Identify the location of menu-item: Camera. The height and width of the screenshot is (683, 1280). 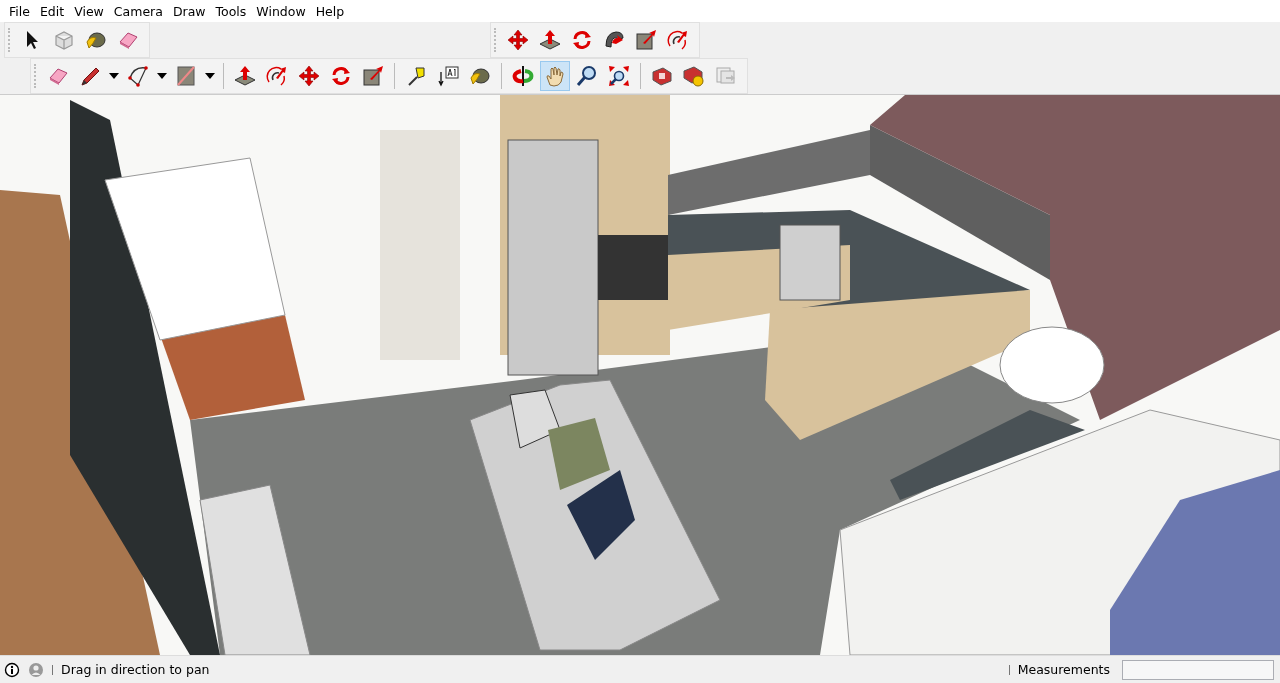
(138, 11).